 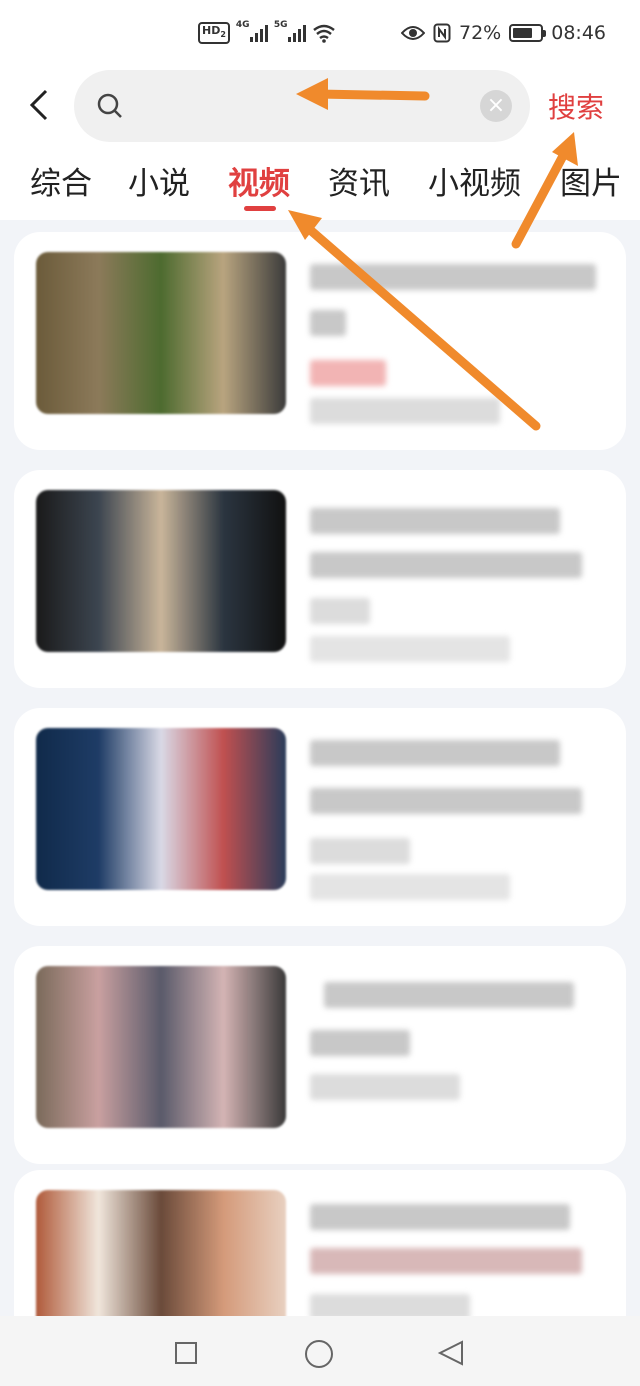 I want to click on triangle-back-icon, so click(x=451, y=1353).